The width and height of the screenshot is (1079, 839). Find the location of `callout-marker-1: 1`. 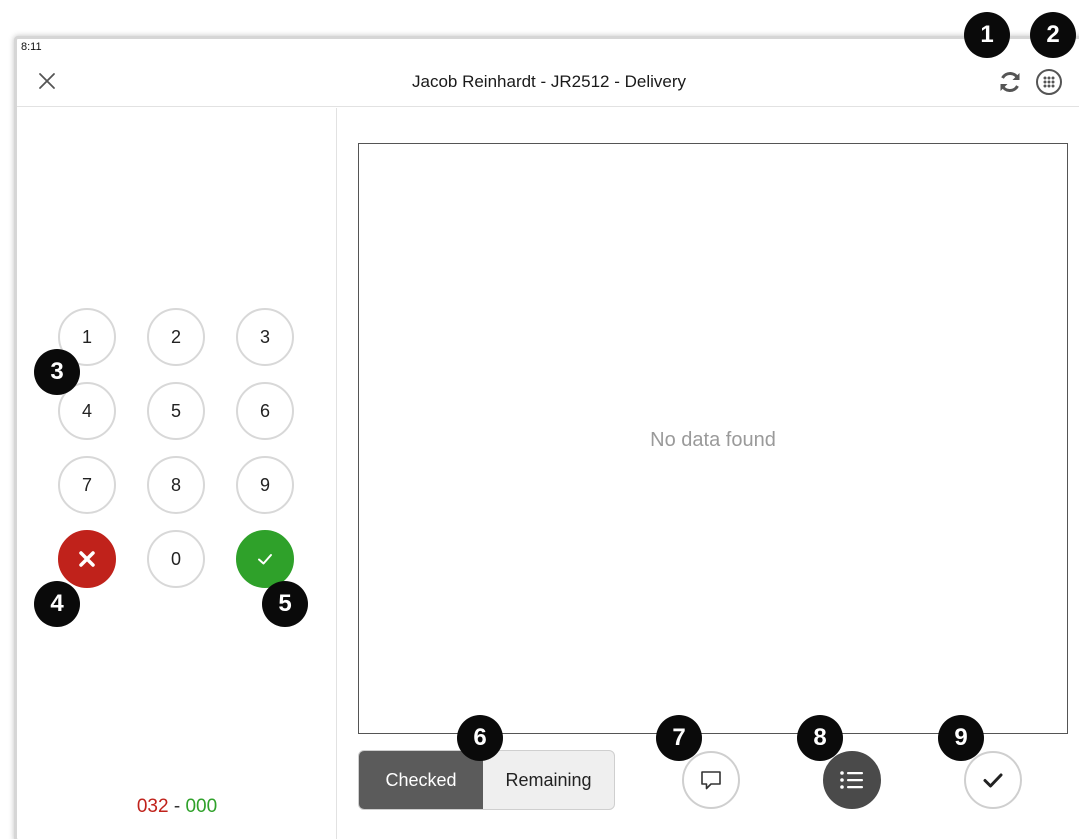

callout-marker-1: 1 is located at coordinates (987, 35).